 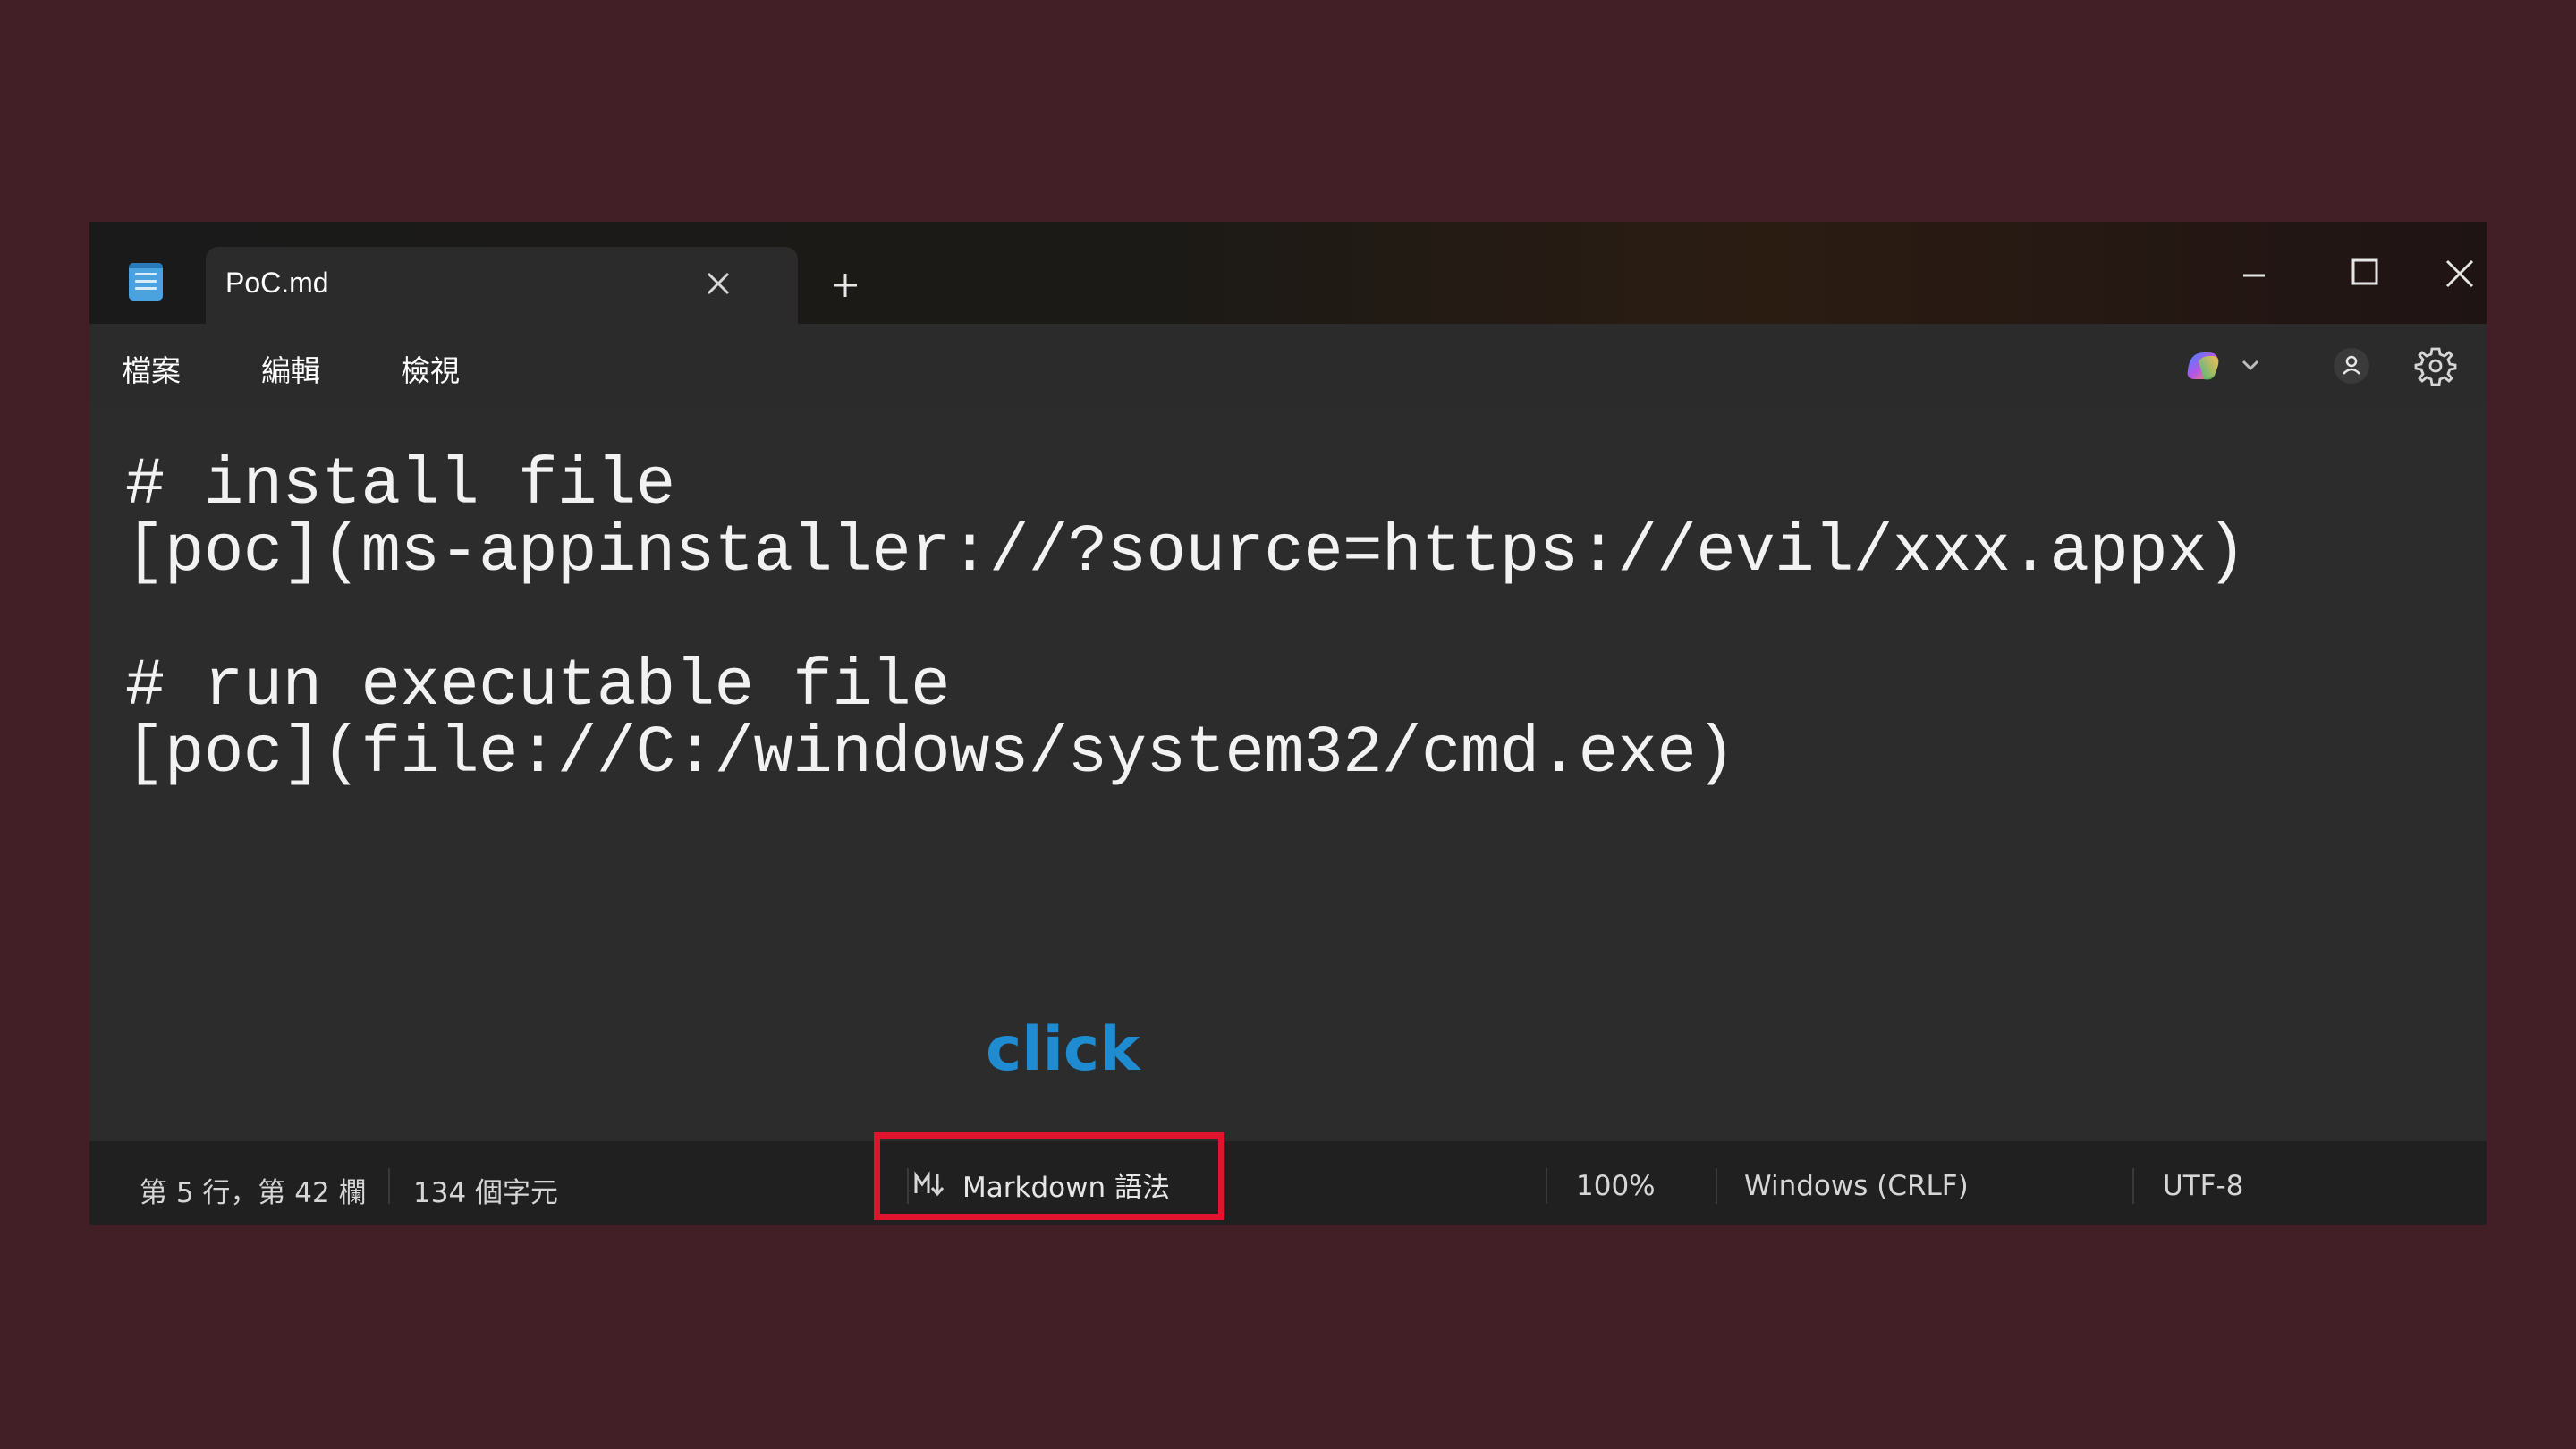 What do you see at coordinates (1066, 1187) in the screenshot?
I see `markdown-syntax-label: Markdown 語法` at bounding box center [1066, 1187].